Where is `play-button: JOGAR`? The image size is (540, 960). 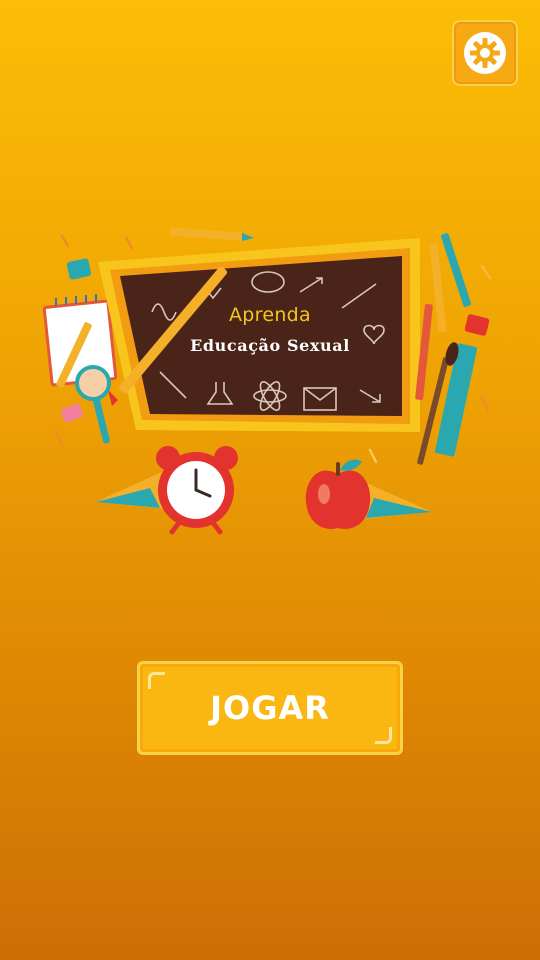
play-button: JOGAR is located at coordinates (270, 708).